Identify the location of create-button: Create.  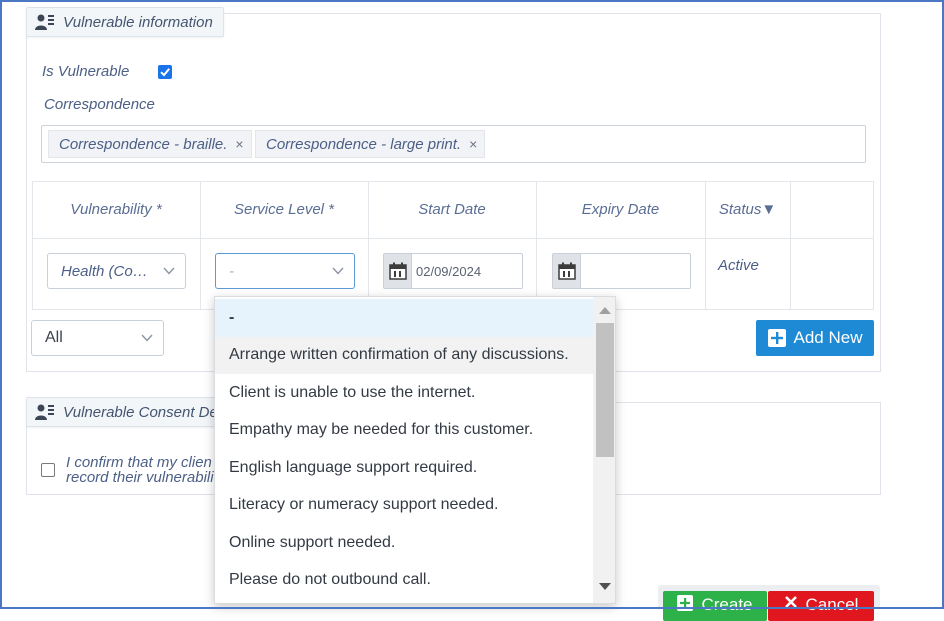
(715, 606).